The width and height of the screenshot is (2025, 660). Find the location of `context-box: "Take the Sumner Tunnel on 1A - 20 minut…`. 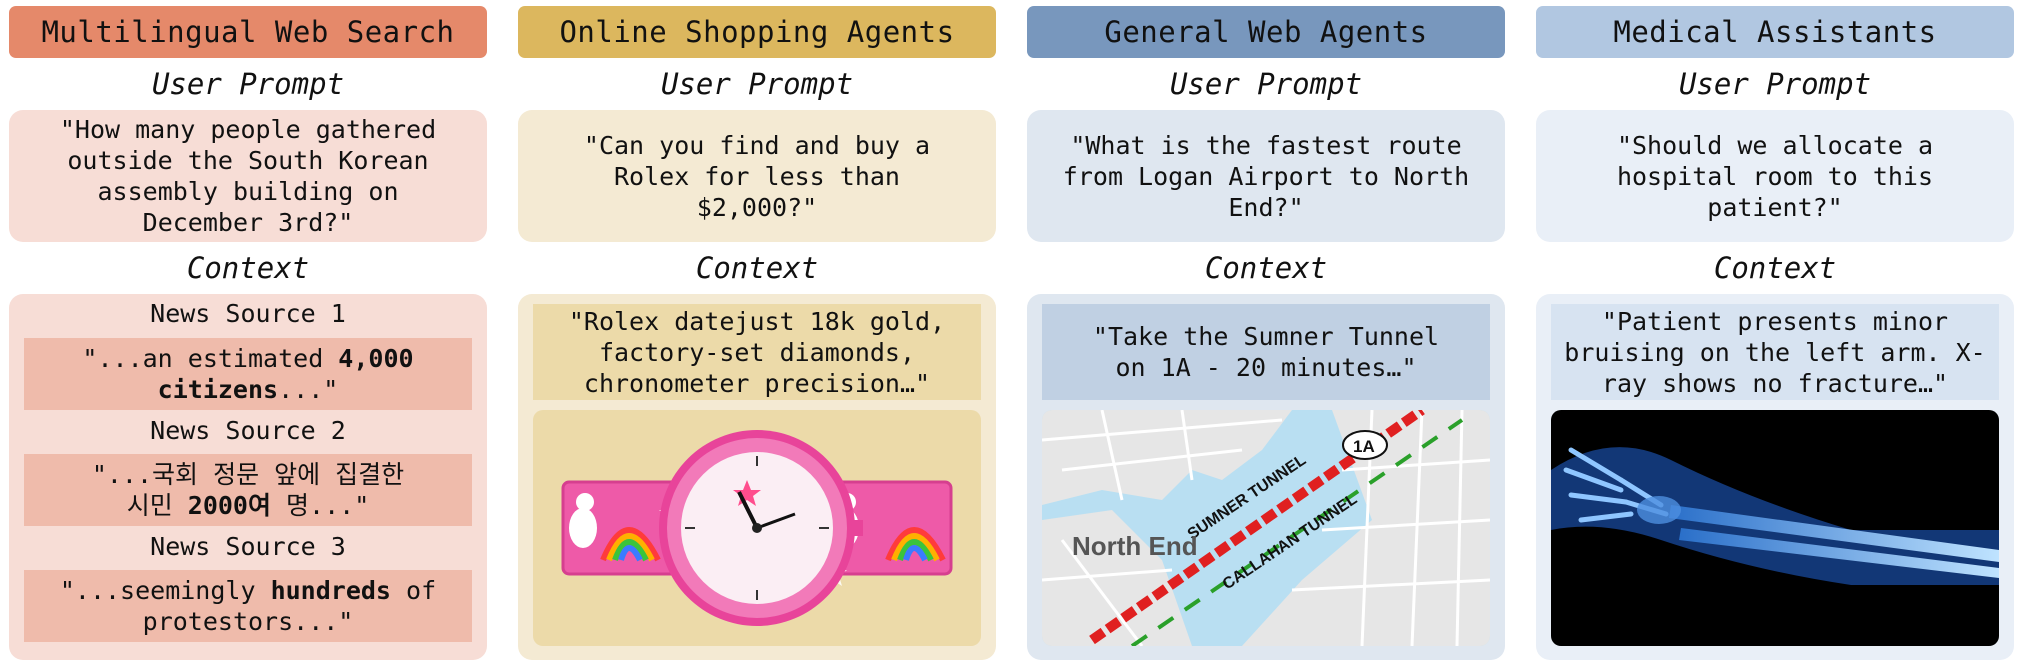

context-box: "Take the Sumner Tunnel on 1A - 20 minut… is located at coordinates (1266, 477).